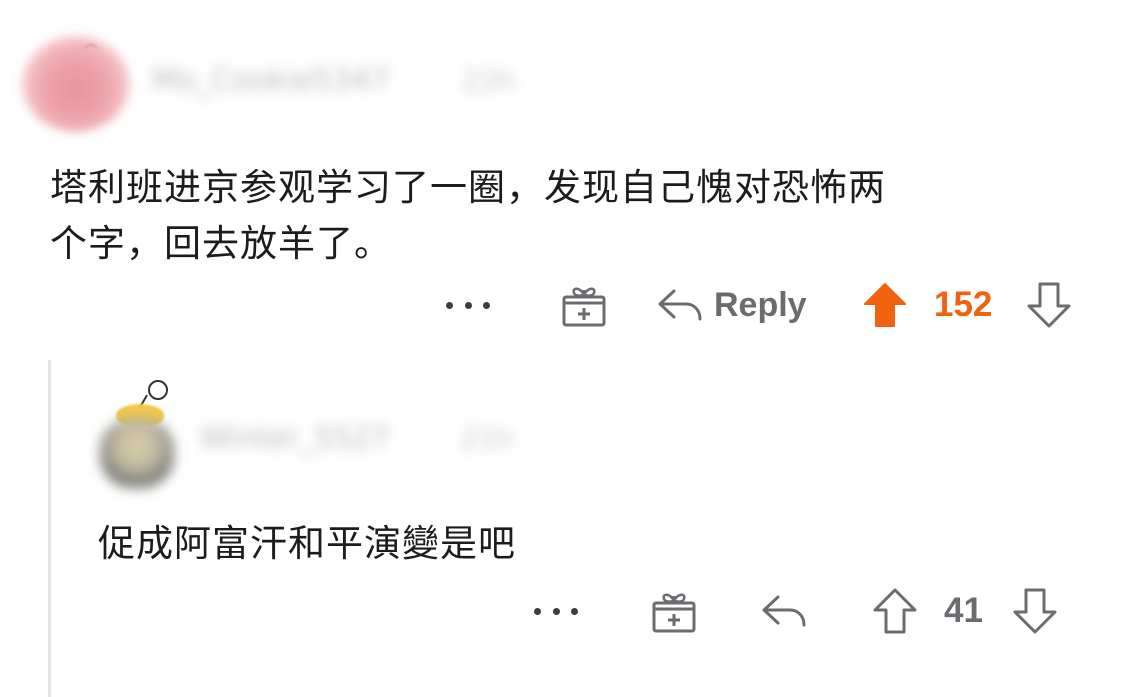 The image size is (1125, 697). Describe the element at coordinates (487, 438) in the screenshot. I see `reply-age: 21h` at that location.